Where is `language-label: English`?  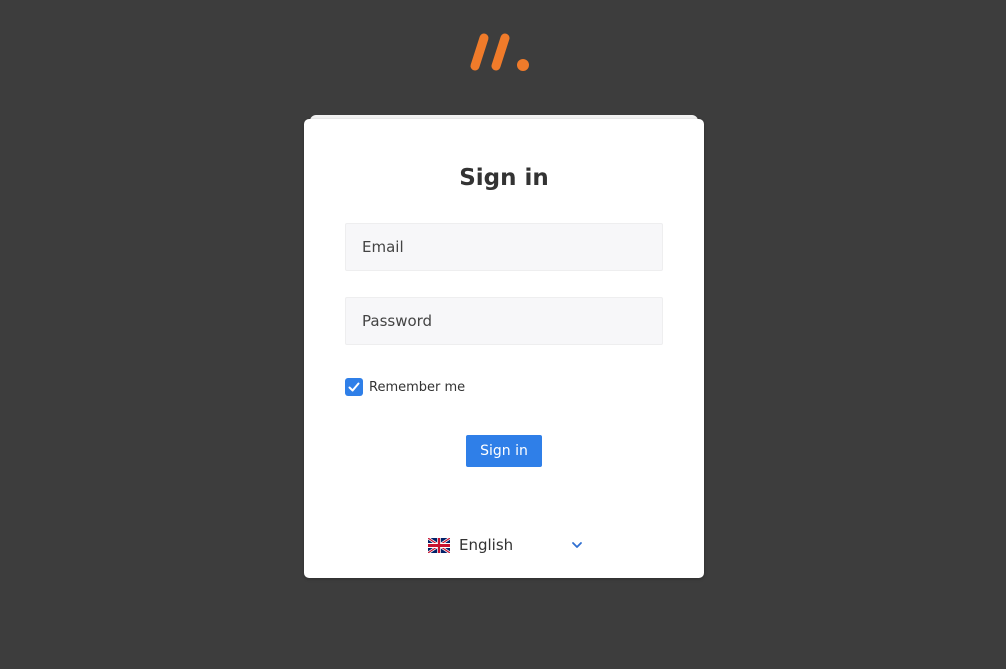 language-label: English is located at coordinates (486, 545).